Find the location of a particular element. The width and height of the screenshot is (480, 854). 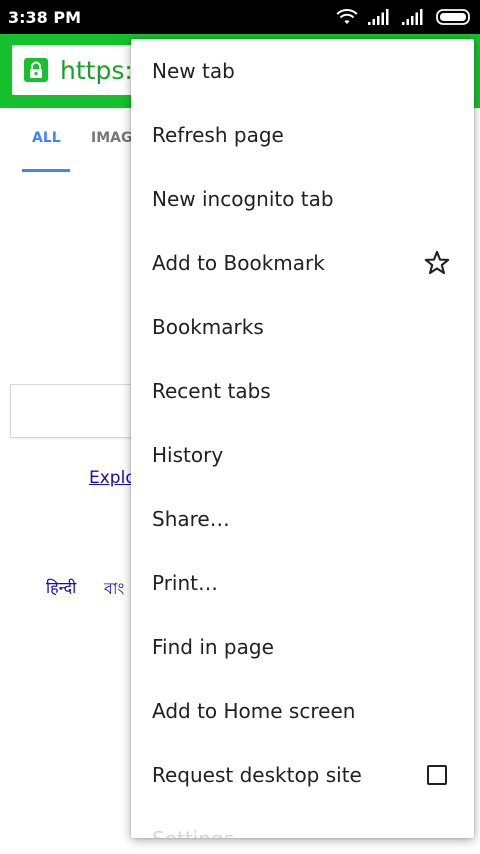

menu-item-label: New incognito tab is located at coordinates (243, 199).